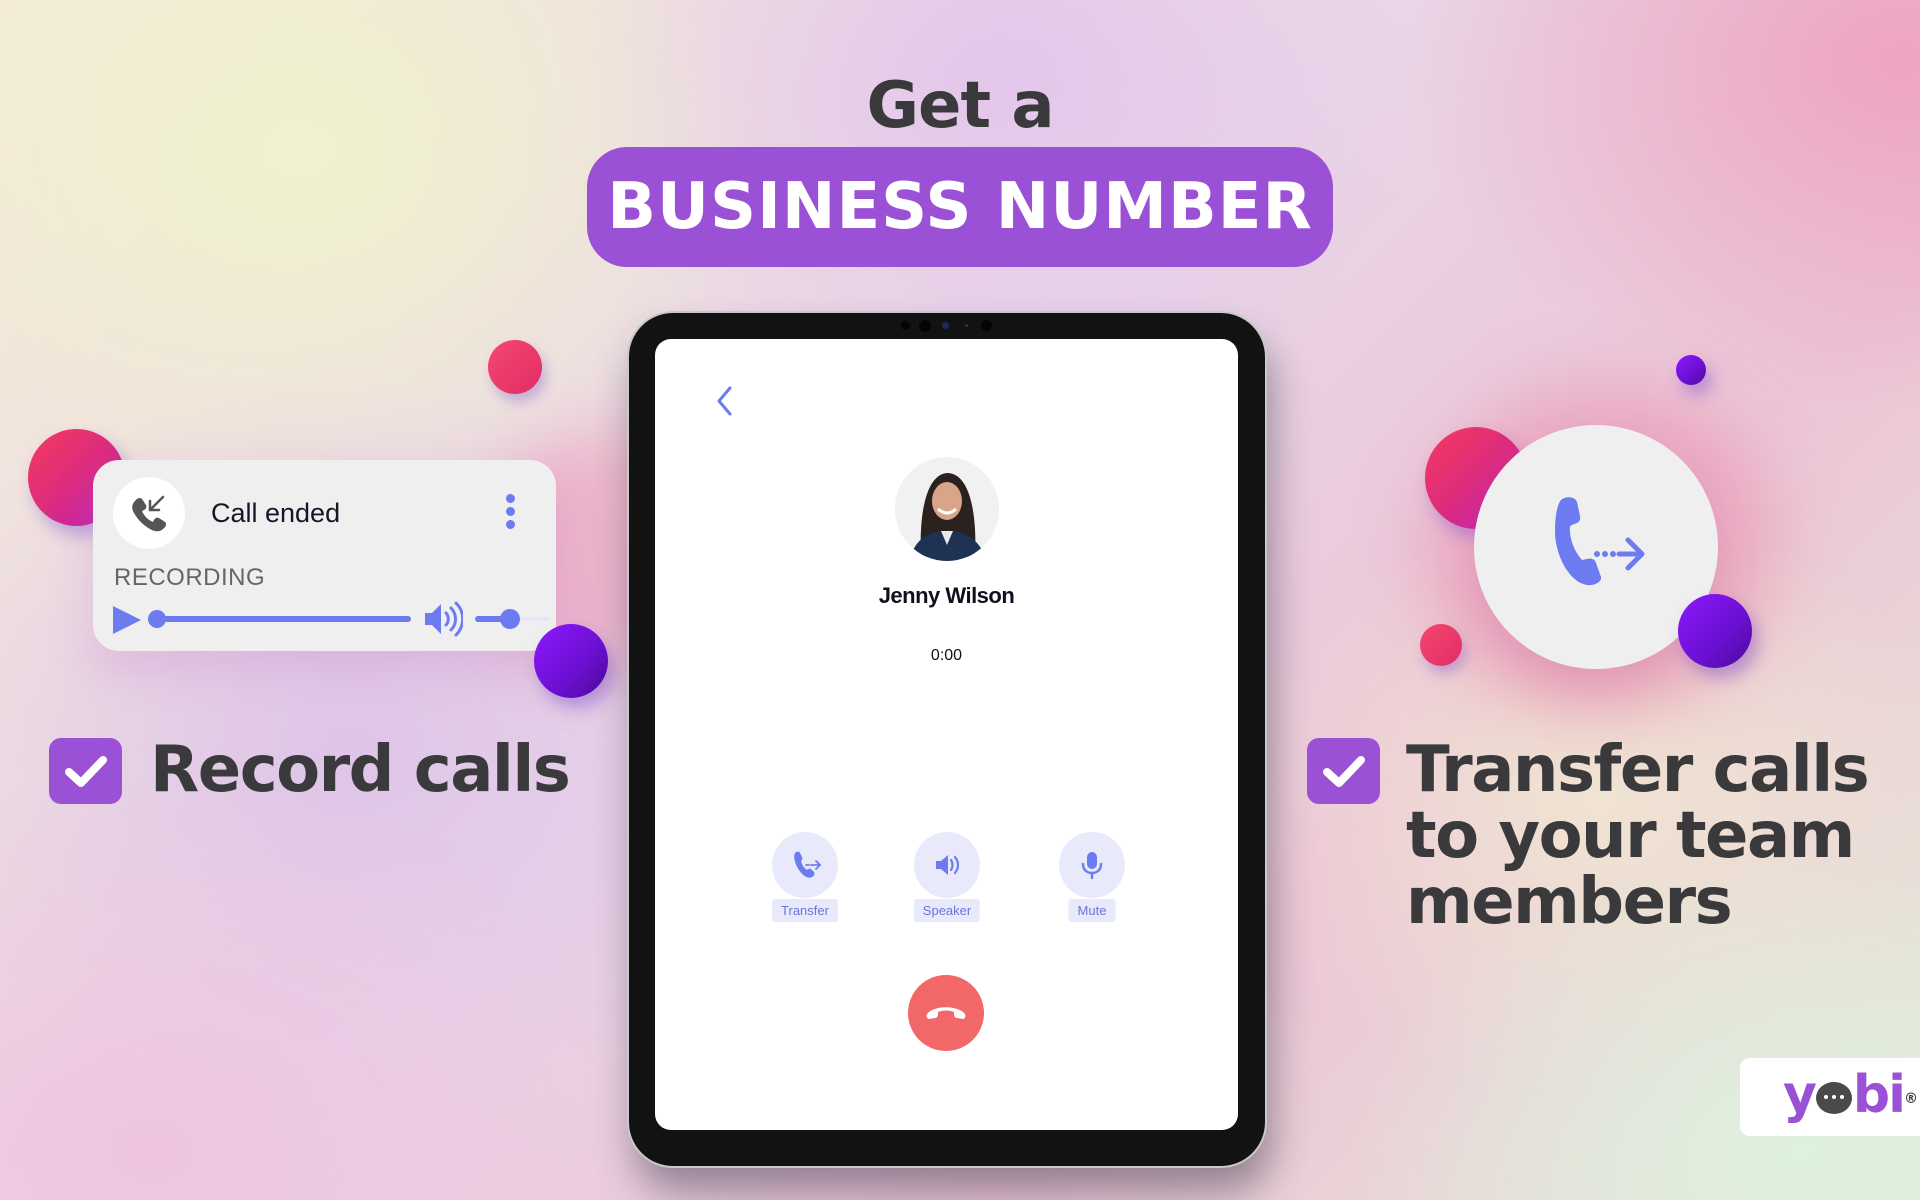 The width and height of the screenshot is (1920, 1200). I want to click on feature-record-calls: Record calls, so click(360, 770).